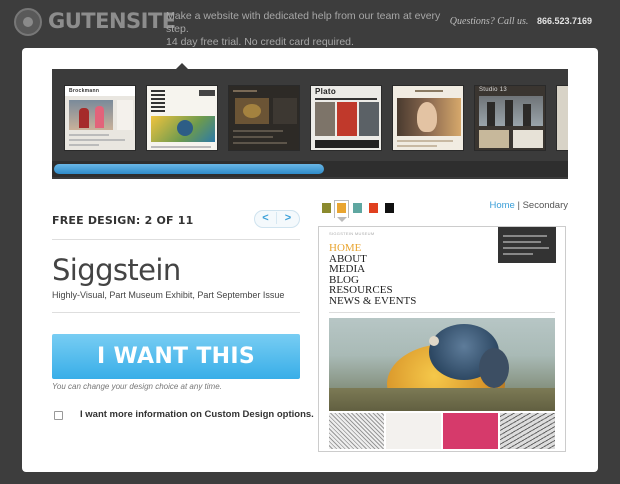 This screenshot has height=484, width=620. I want to click on preview-nav-item: RESOURCES, so click(361, 290).